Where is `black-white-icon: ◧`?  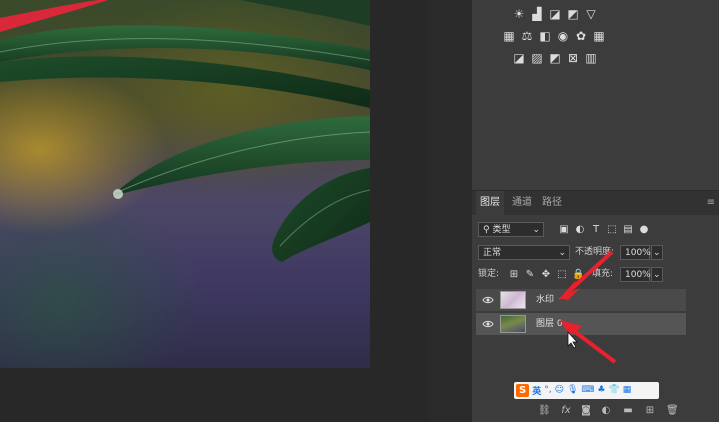 black-white-icon: ◧ is located at coordinates (545, 36).